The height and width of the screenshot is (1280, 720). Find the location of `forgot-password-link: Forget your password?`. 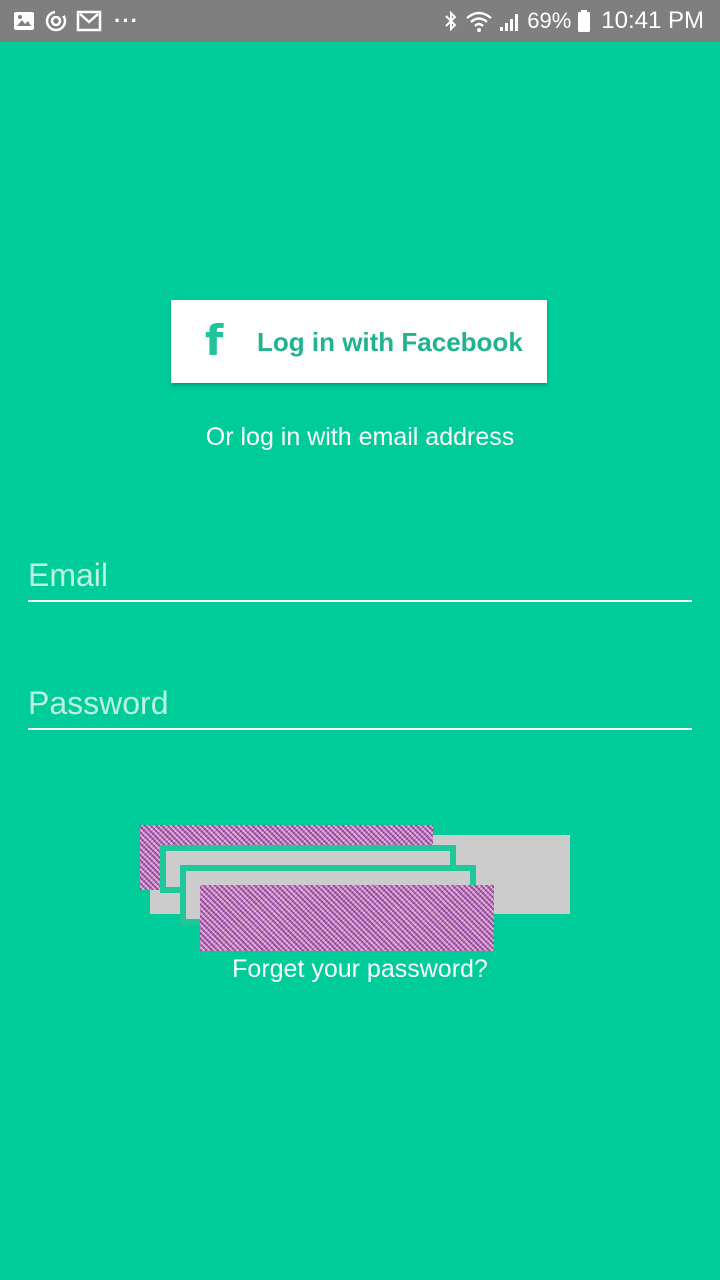

forgot-password-link: Forget your password? is located at coordinates (360, 969).